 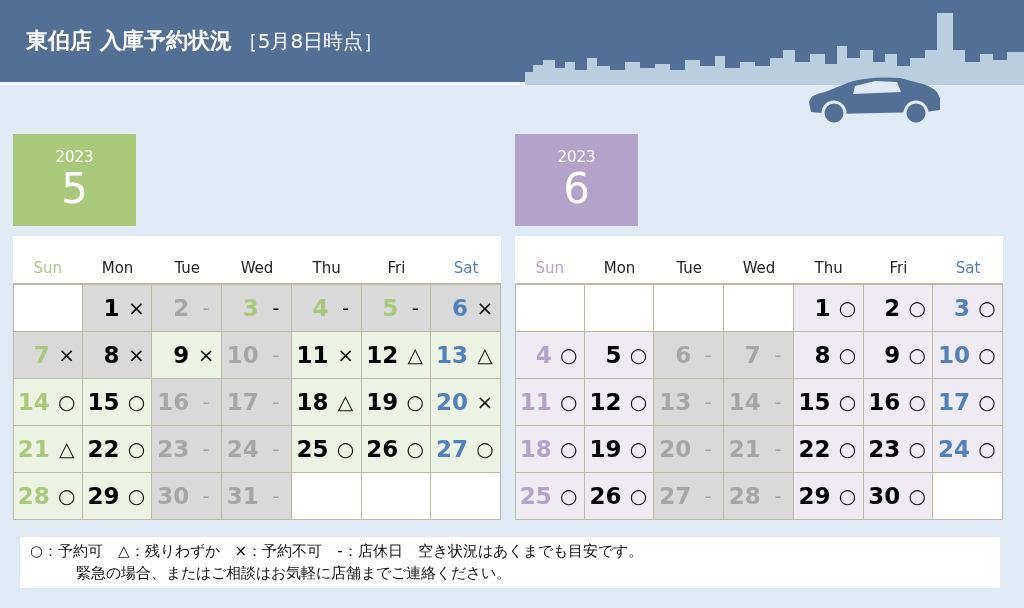 I want to click on legend-text: 緊急の場合、またはご相談はお気軽に店舗までご連絡ください。, so click(x=293, y=573).